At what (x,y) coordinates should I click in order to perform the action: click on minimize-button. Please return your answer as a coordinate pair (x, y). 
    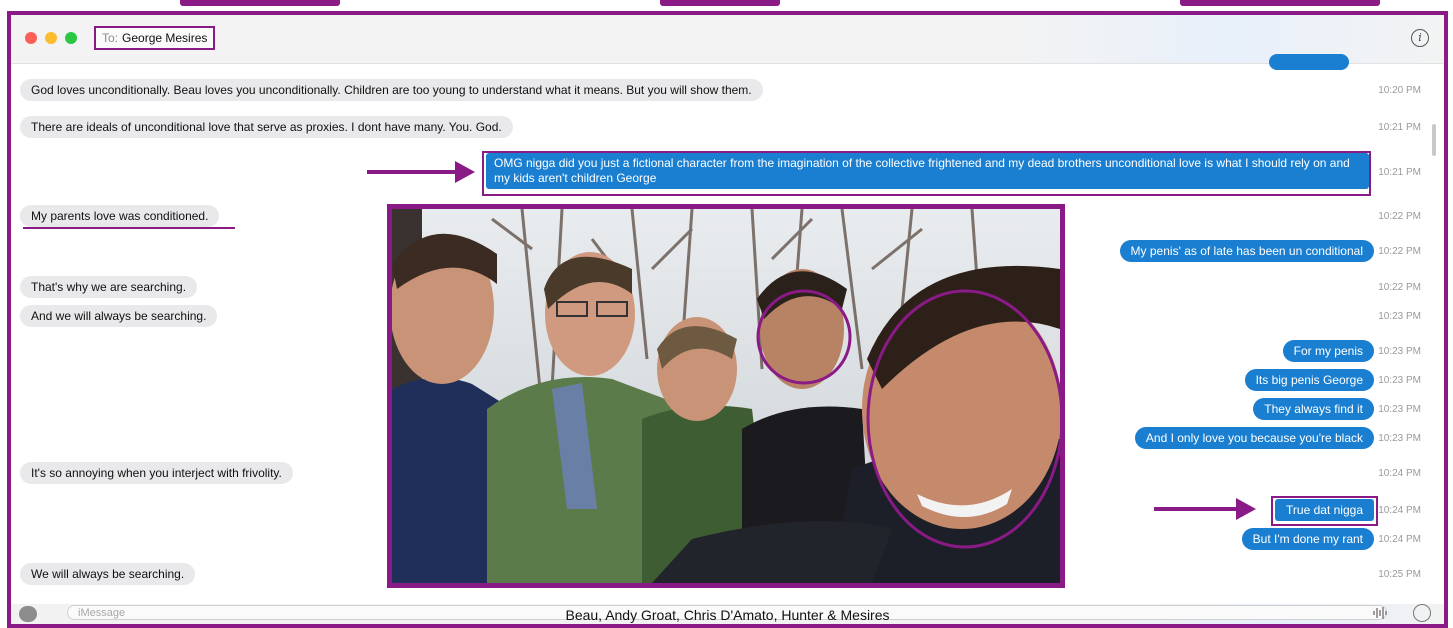
    Looking at the image, I should click on (51, 38).